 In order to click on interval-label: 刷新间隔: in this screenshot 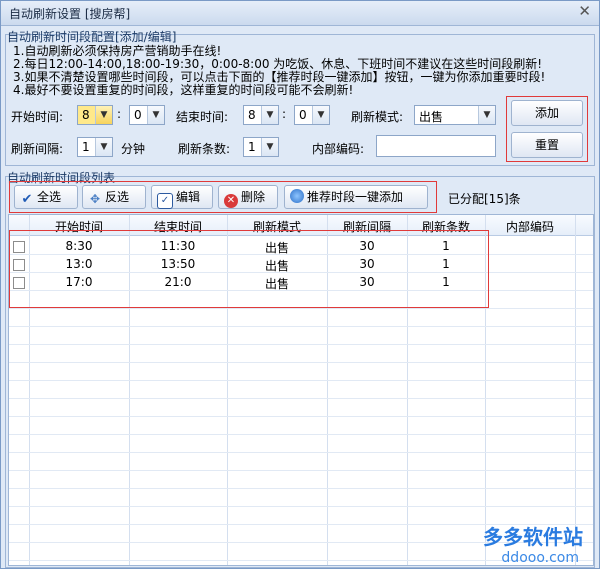, I will do `click(37, 149)`.